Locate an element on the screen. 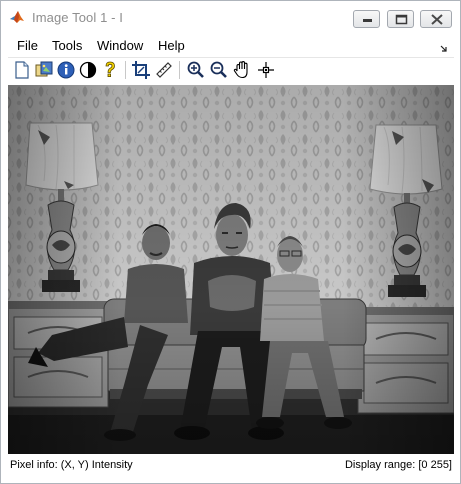 Image resolution: width=461 pixels, height=484 pixels. measure-distance-icon is located at coordinates (164, 70).